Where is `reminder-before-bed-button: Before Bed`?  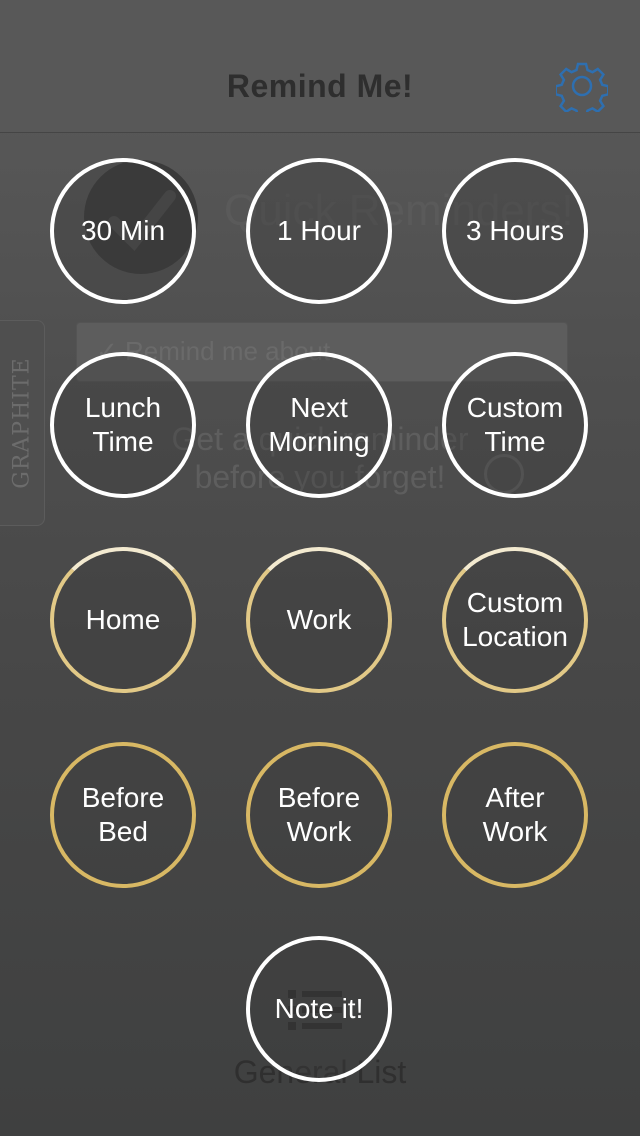
reminder-before-bed-button: Before Bed is located at coordinates (123, 815).